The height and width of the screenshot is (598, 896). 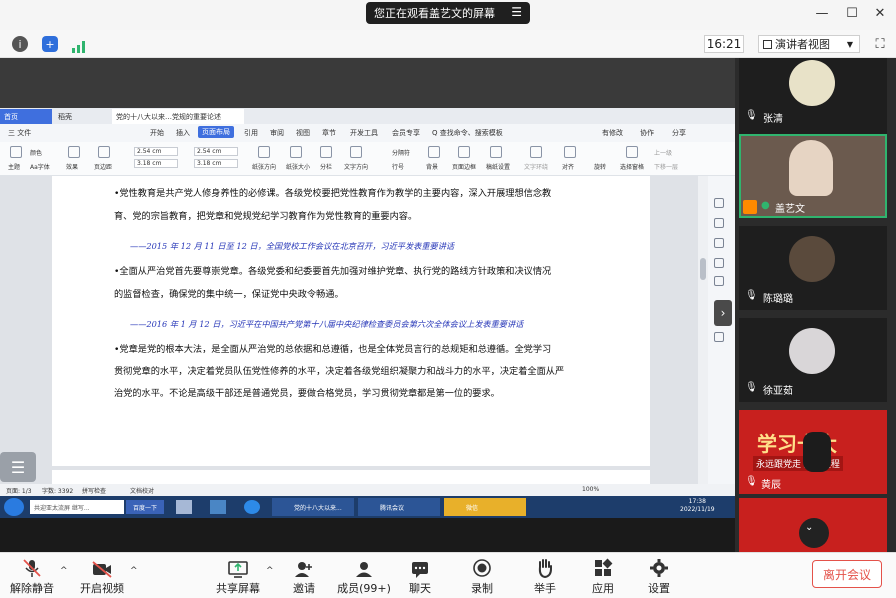 What do you see at coordinates (880, 13) in the screenshot?
I see `close-icon: ✕` at bounding box center [880, 13].